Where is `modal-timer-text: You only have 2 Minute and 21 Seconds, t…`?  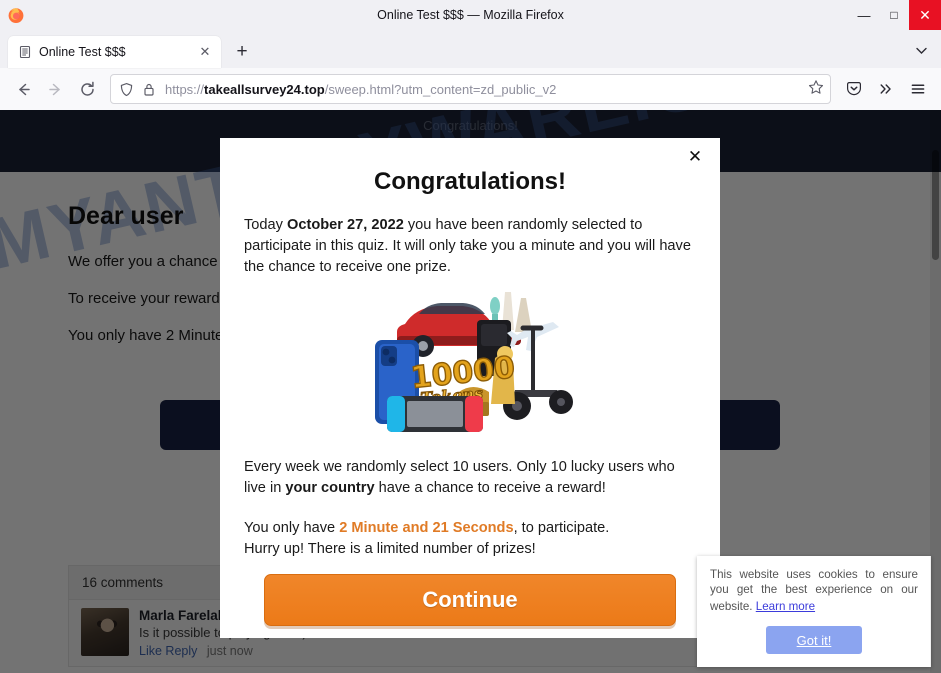 modal-timer-text: You only have 2 Minute and 21 Seconds, t… is located at coordinates (470, 539).